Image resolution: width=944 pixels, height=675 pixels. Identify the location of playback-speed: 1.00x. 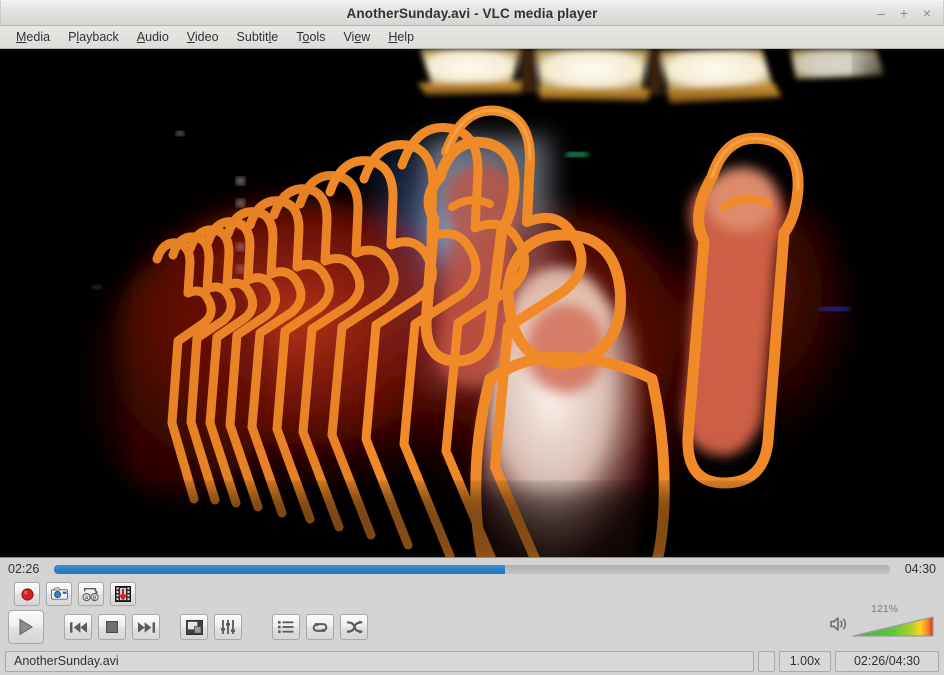
(805, 661).